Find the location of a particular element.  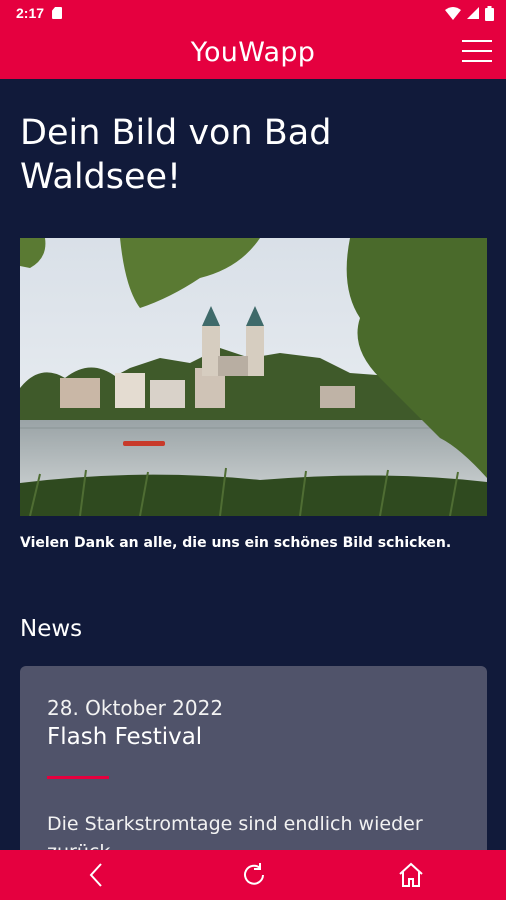

home-icon is located at coordinates (411, 874).